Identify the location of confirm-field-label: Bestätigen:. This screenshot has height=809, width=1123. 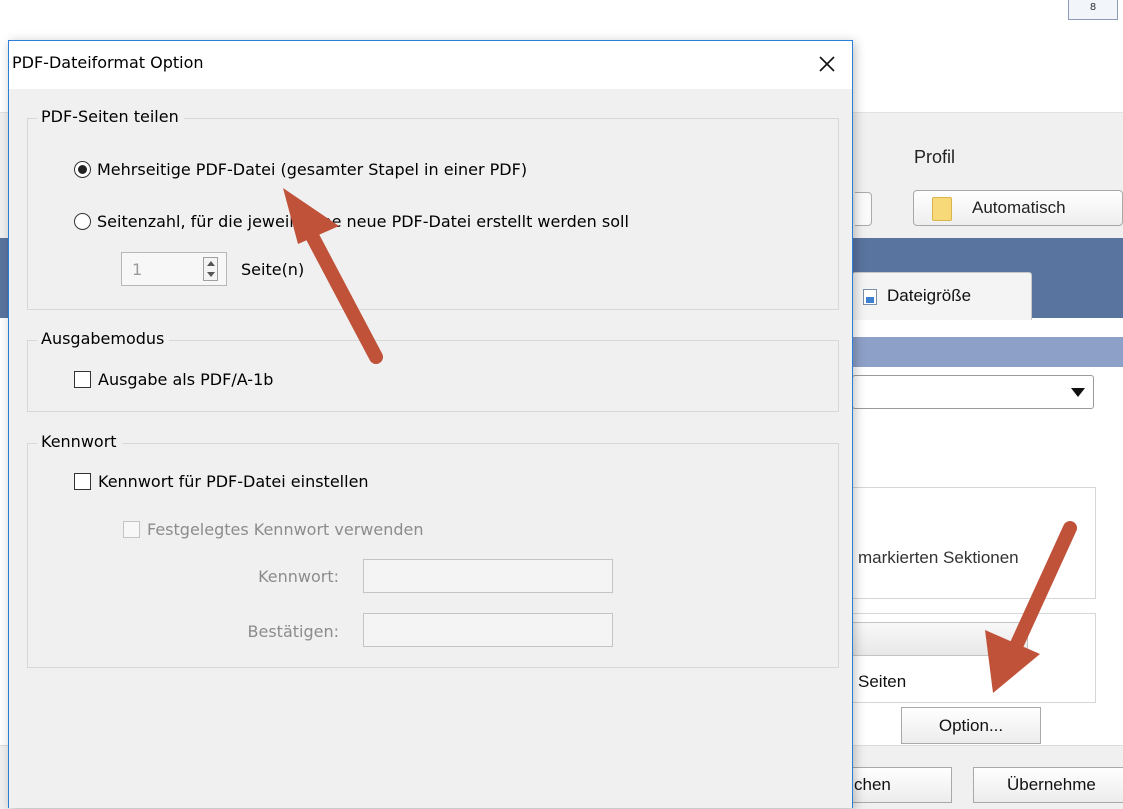
(293, 631).